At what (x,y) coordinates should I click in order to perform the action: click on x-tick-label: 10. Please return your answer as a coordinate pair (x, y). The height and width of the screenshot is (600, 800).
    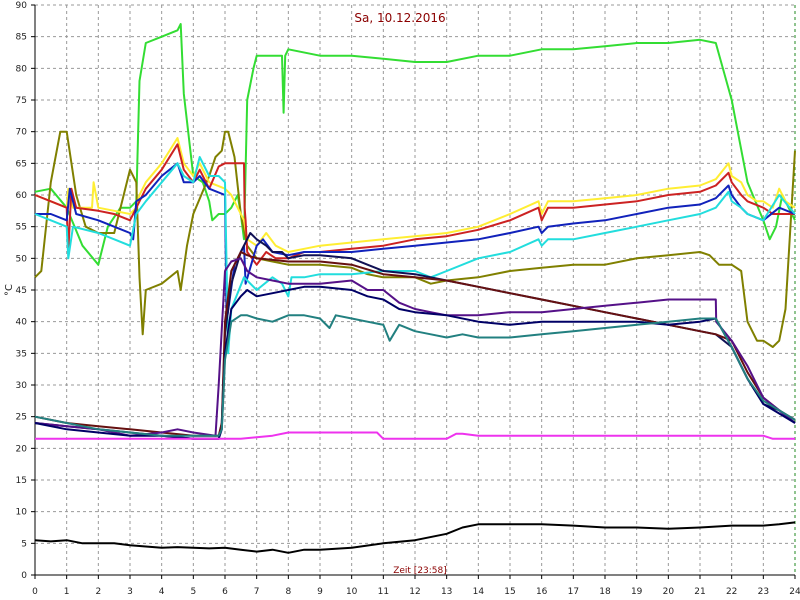
    Looking at the image, I should click on (352, 592).